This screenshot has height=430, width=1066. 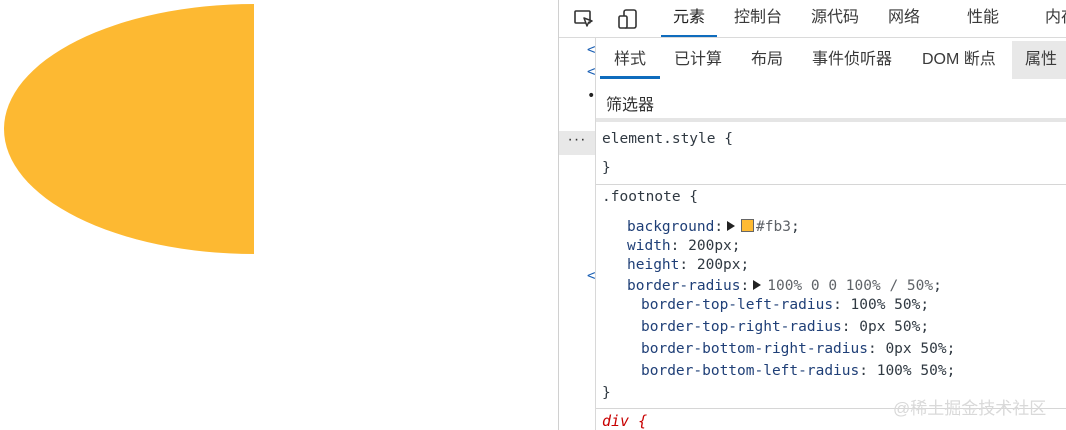 I want to click on declaration-height: height: 200px;, so click(x=688, y=265).